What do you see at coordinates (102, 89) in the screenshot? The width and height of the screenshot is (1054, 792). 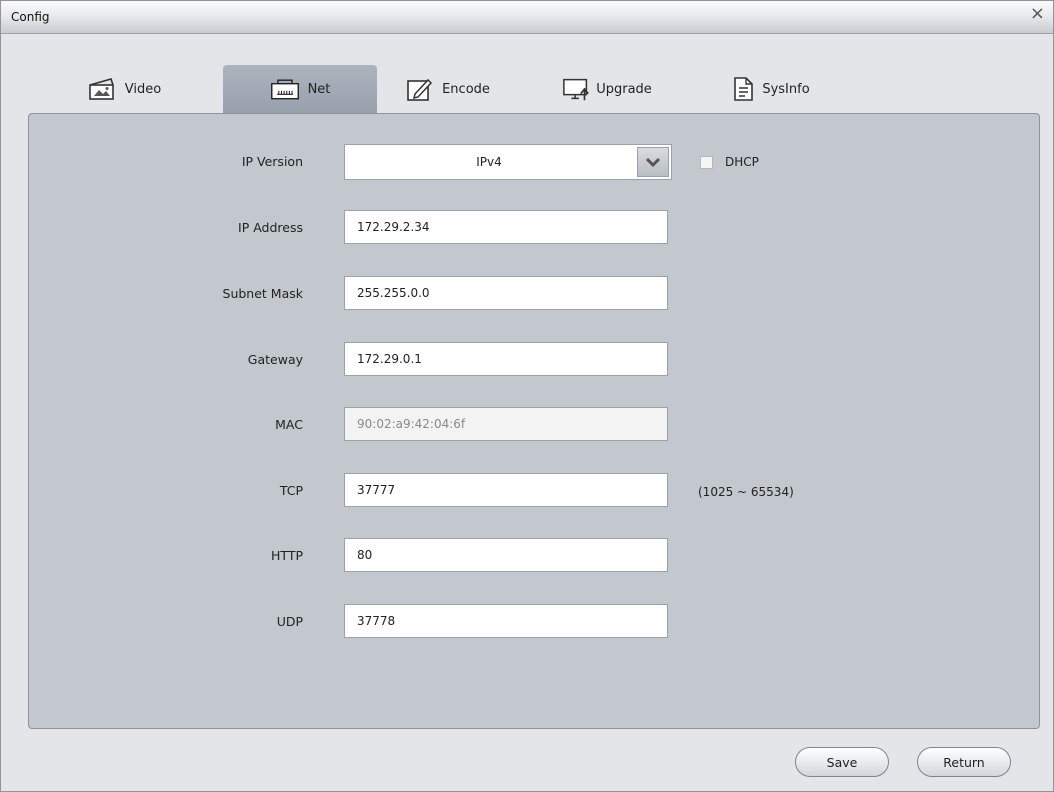 I see `image-icon` at bounding box center [102, 89].